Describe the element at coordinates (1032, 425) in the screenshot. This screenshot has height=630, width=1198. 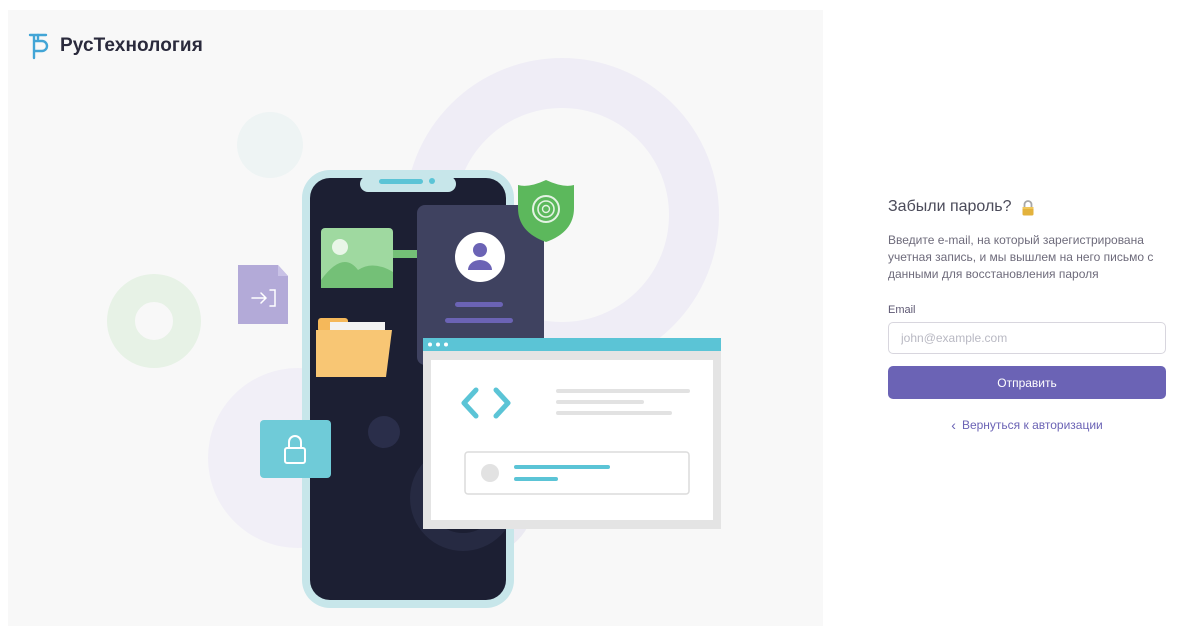
I see `back-link-label: Вернуться к авторизации` at that location.